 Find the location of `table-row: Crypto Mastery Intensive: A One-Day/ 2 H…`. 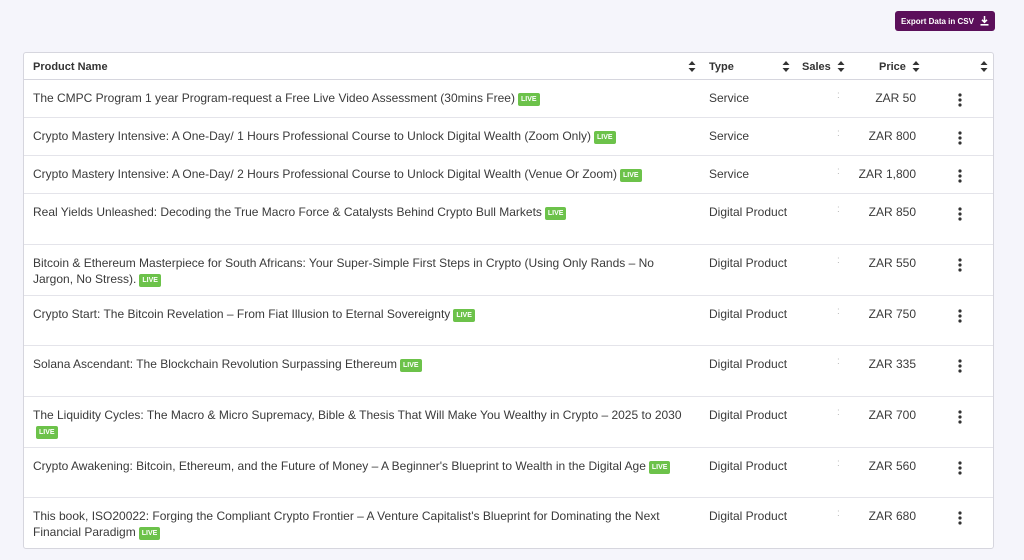

table-row: Crypto Mastery Intensive: A One-Day/ 2 H… is located at coordinates (508, 175).